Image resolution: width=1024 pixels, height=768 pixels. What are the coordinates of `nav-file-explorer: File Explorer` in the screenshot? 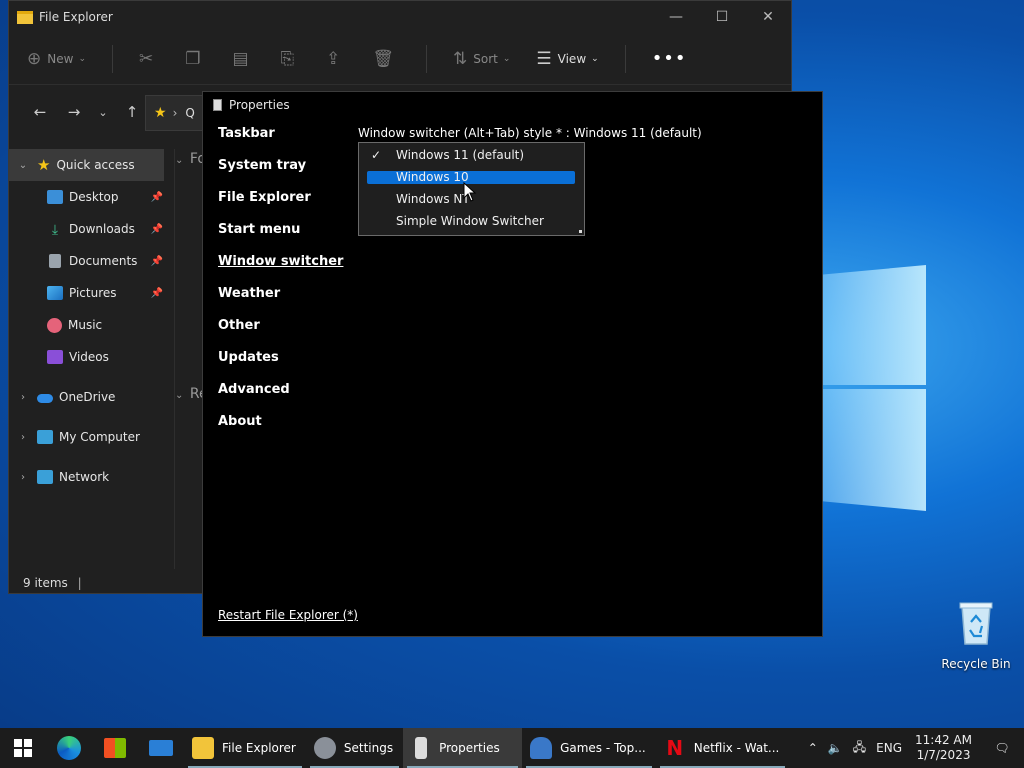 It's located at (280, 206).